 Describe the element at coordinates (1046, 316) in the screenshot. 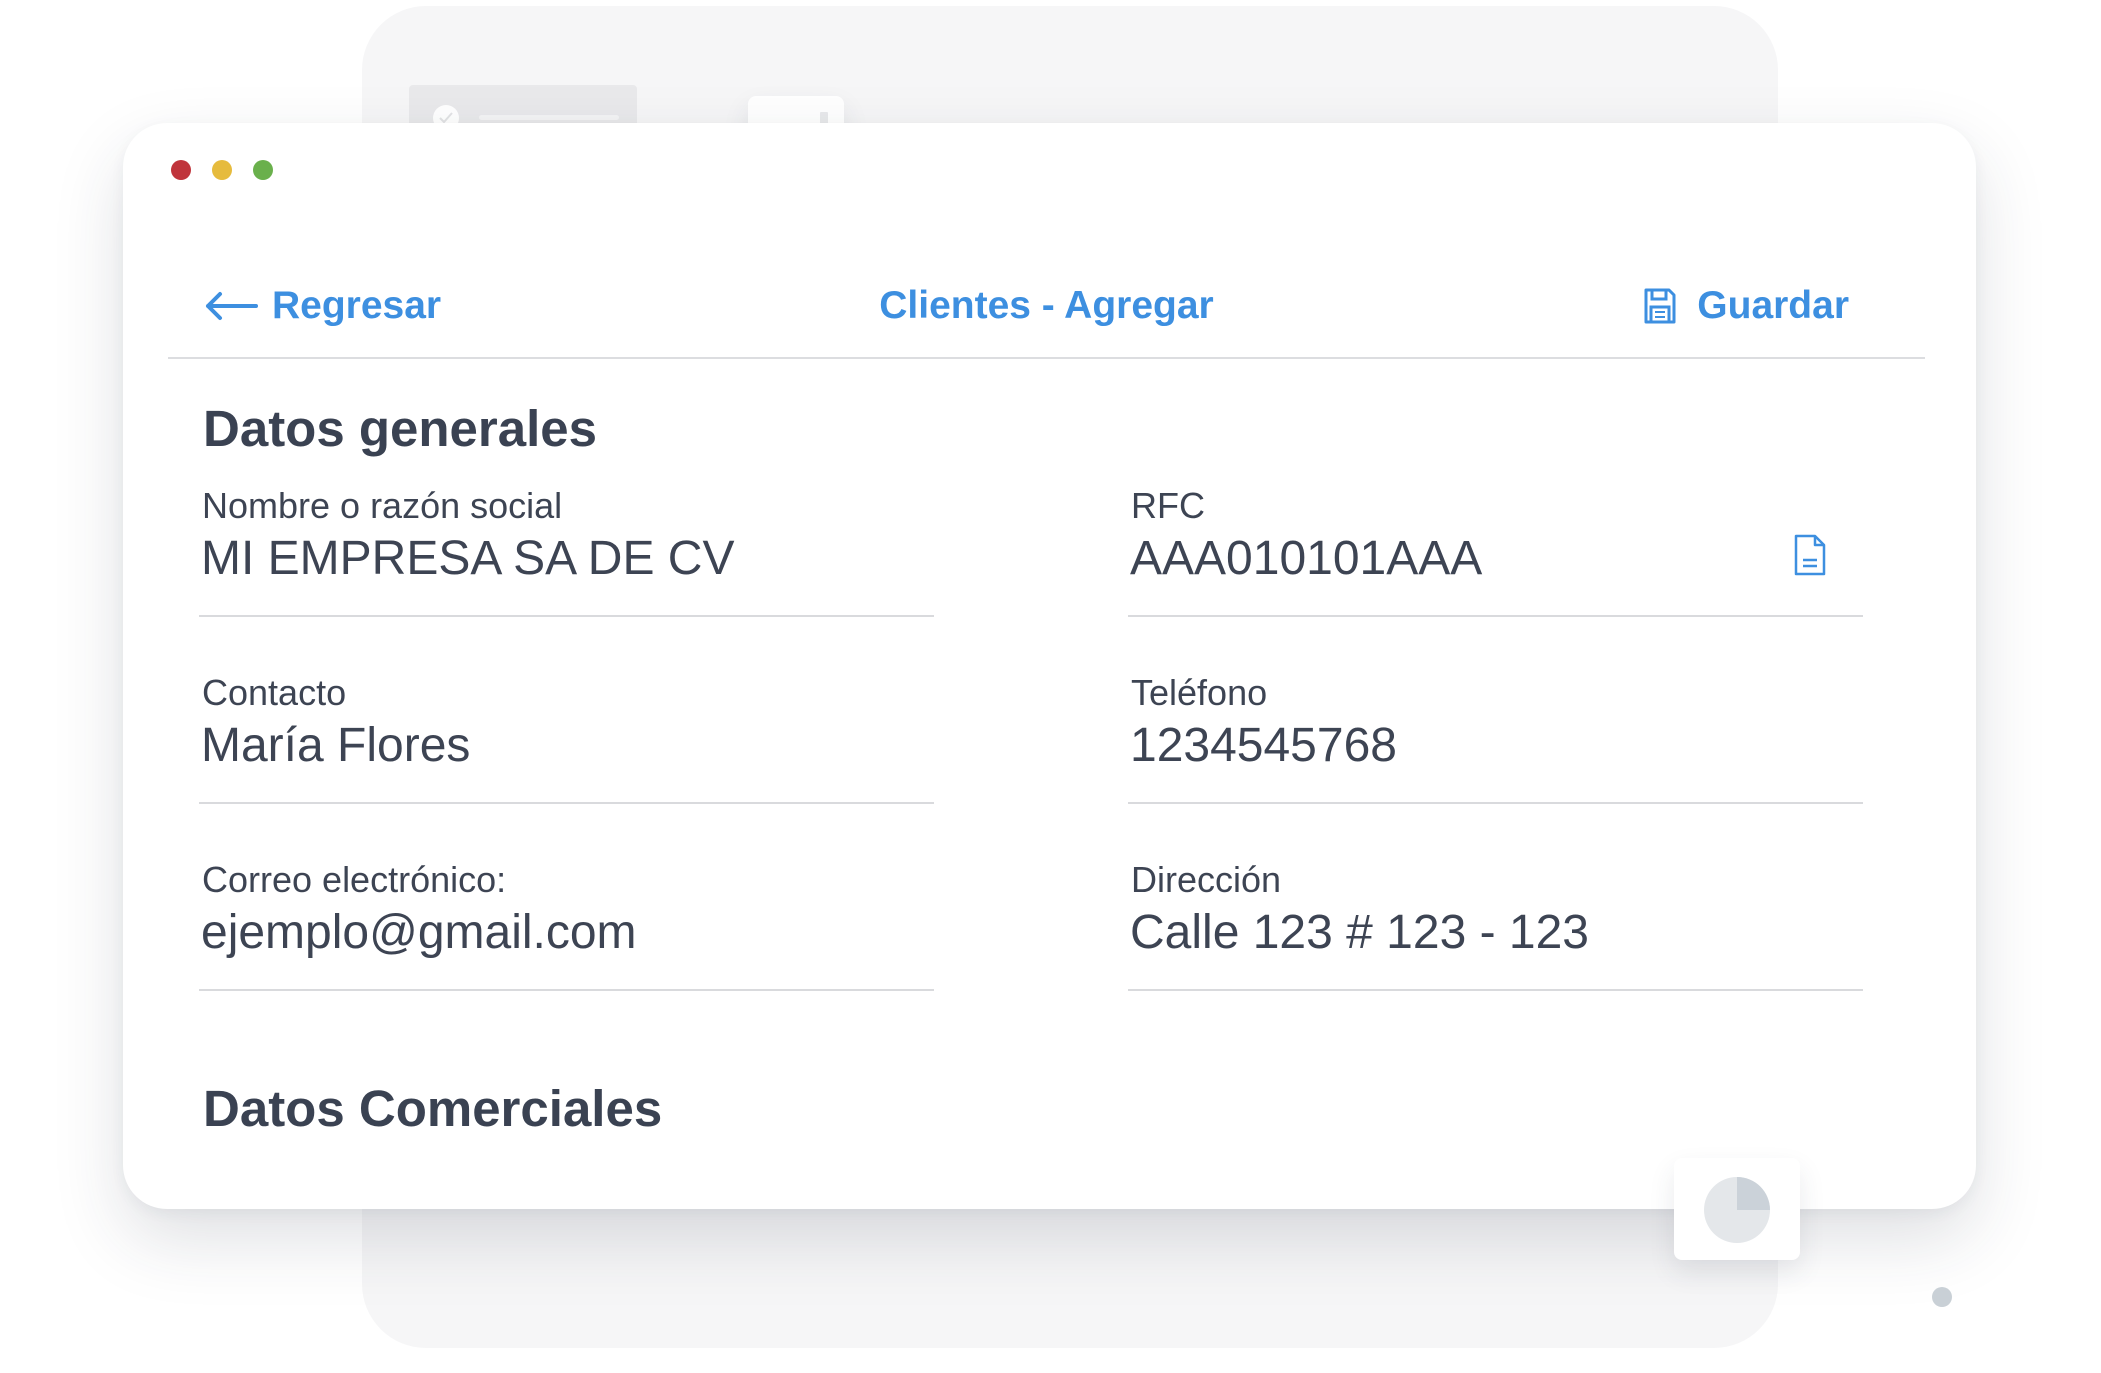

I see `page-header: Regresar Clientes - Agregar Guardar` at that location.